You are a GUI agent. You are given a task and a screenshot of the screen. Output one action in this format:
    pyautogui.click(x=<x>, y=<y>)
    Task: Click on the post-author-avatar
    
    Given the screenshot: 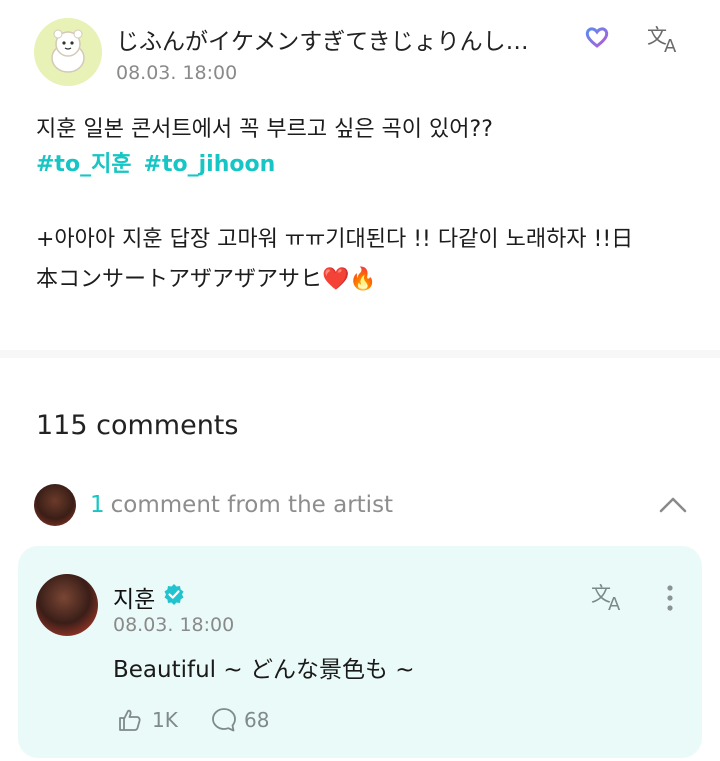 What is the action you would take?
    pyautogui.click(x=68, y=52)
    